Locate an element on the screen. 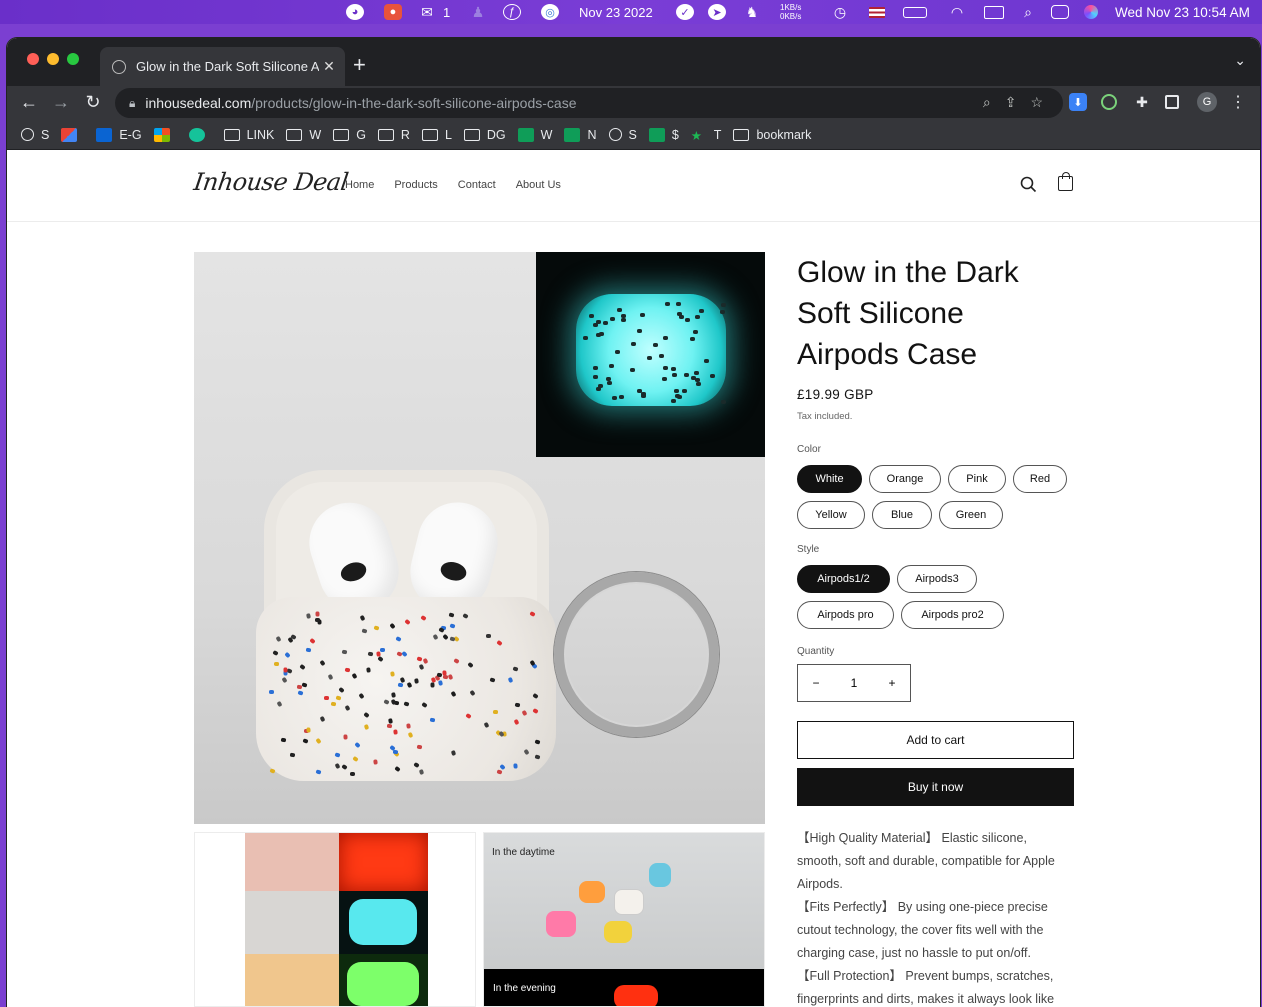 Image resolution: width=1262 pixels, height=1007 pixels. tab-search-chevron-icon: ⌄ is located at coordinates (1240, 60).